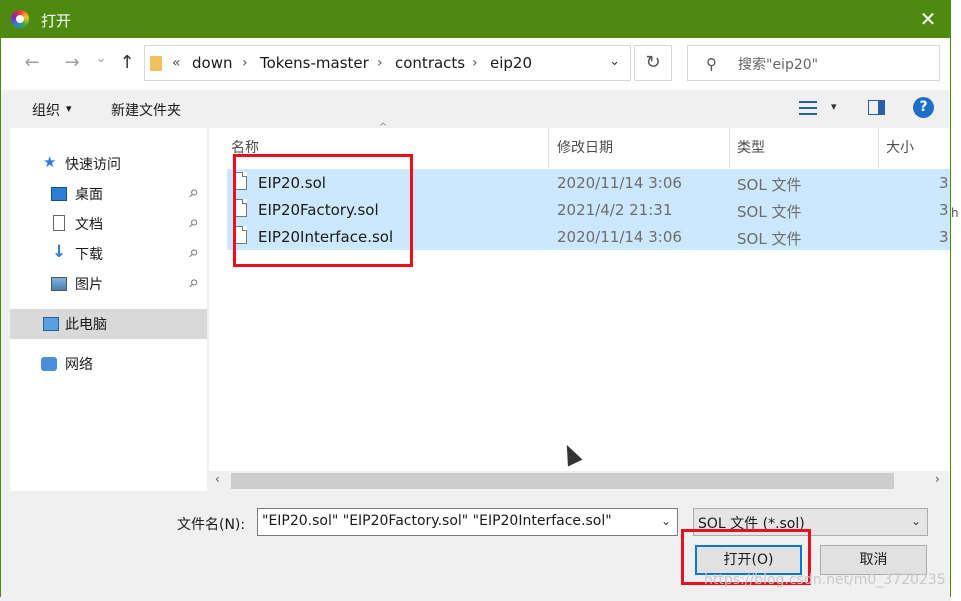 The image size is (961, 601). What do you see at coordinates (79, 365) in the screenshot?
I see `sidebar-item-label: 网络` at bounding box center [79, 365].